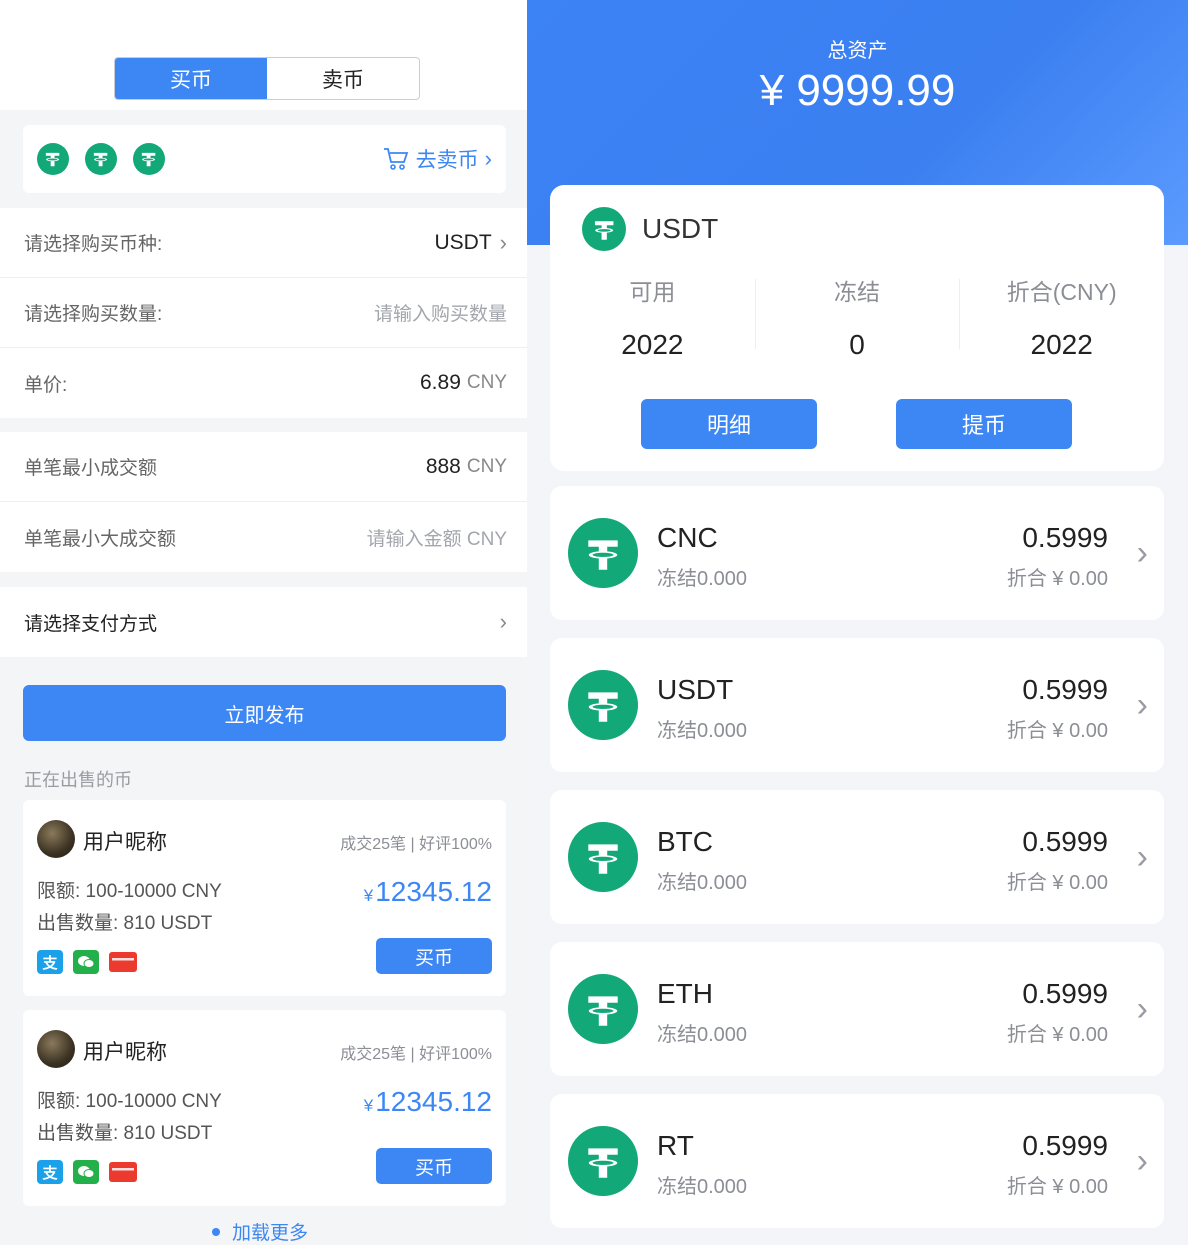 This screenshot has height=1245, width=1188. What do you see at coordinates (857, 317) in the screenshot?
I see `frozen-column: 冻结 0` at bounding box center [857, 317].